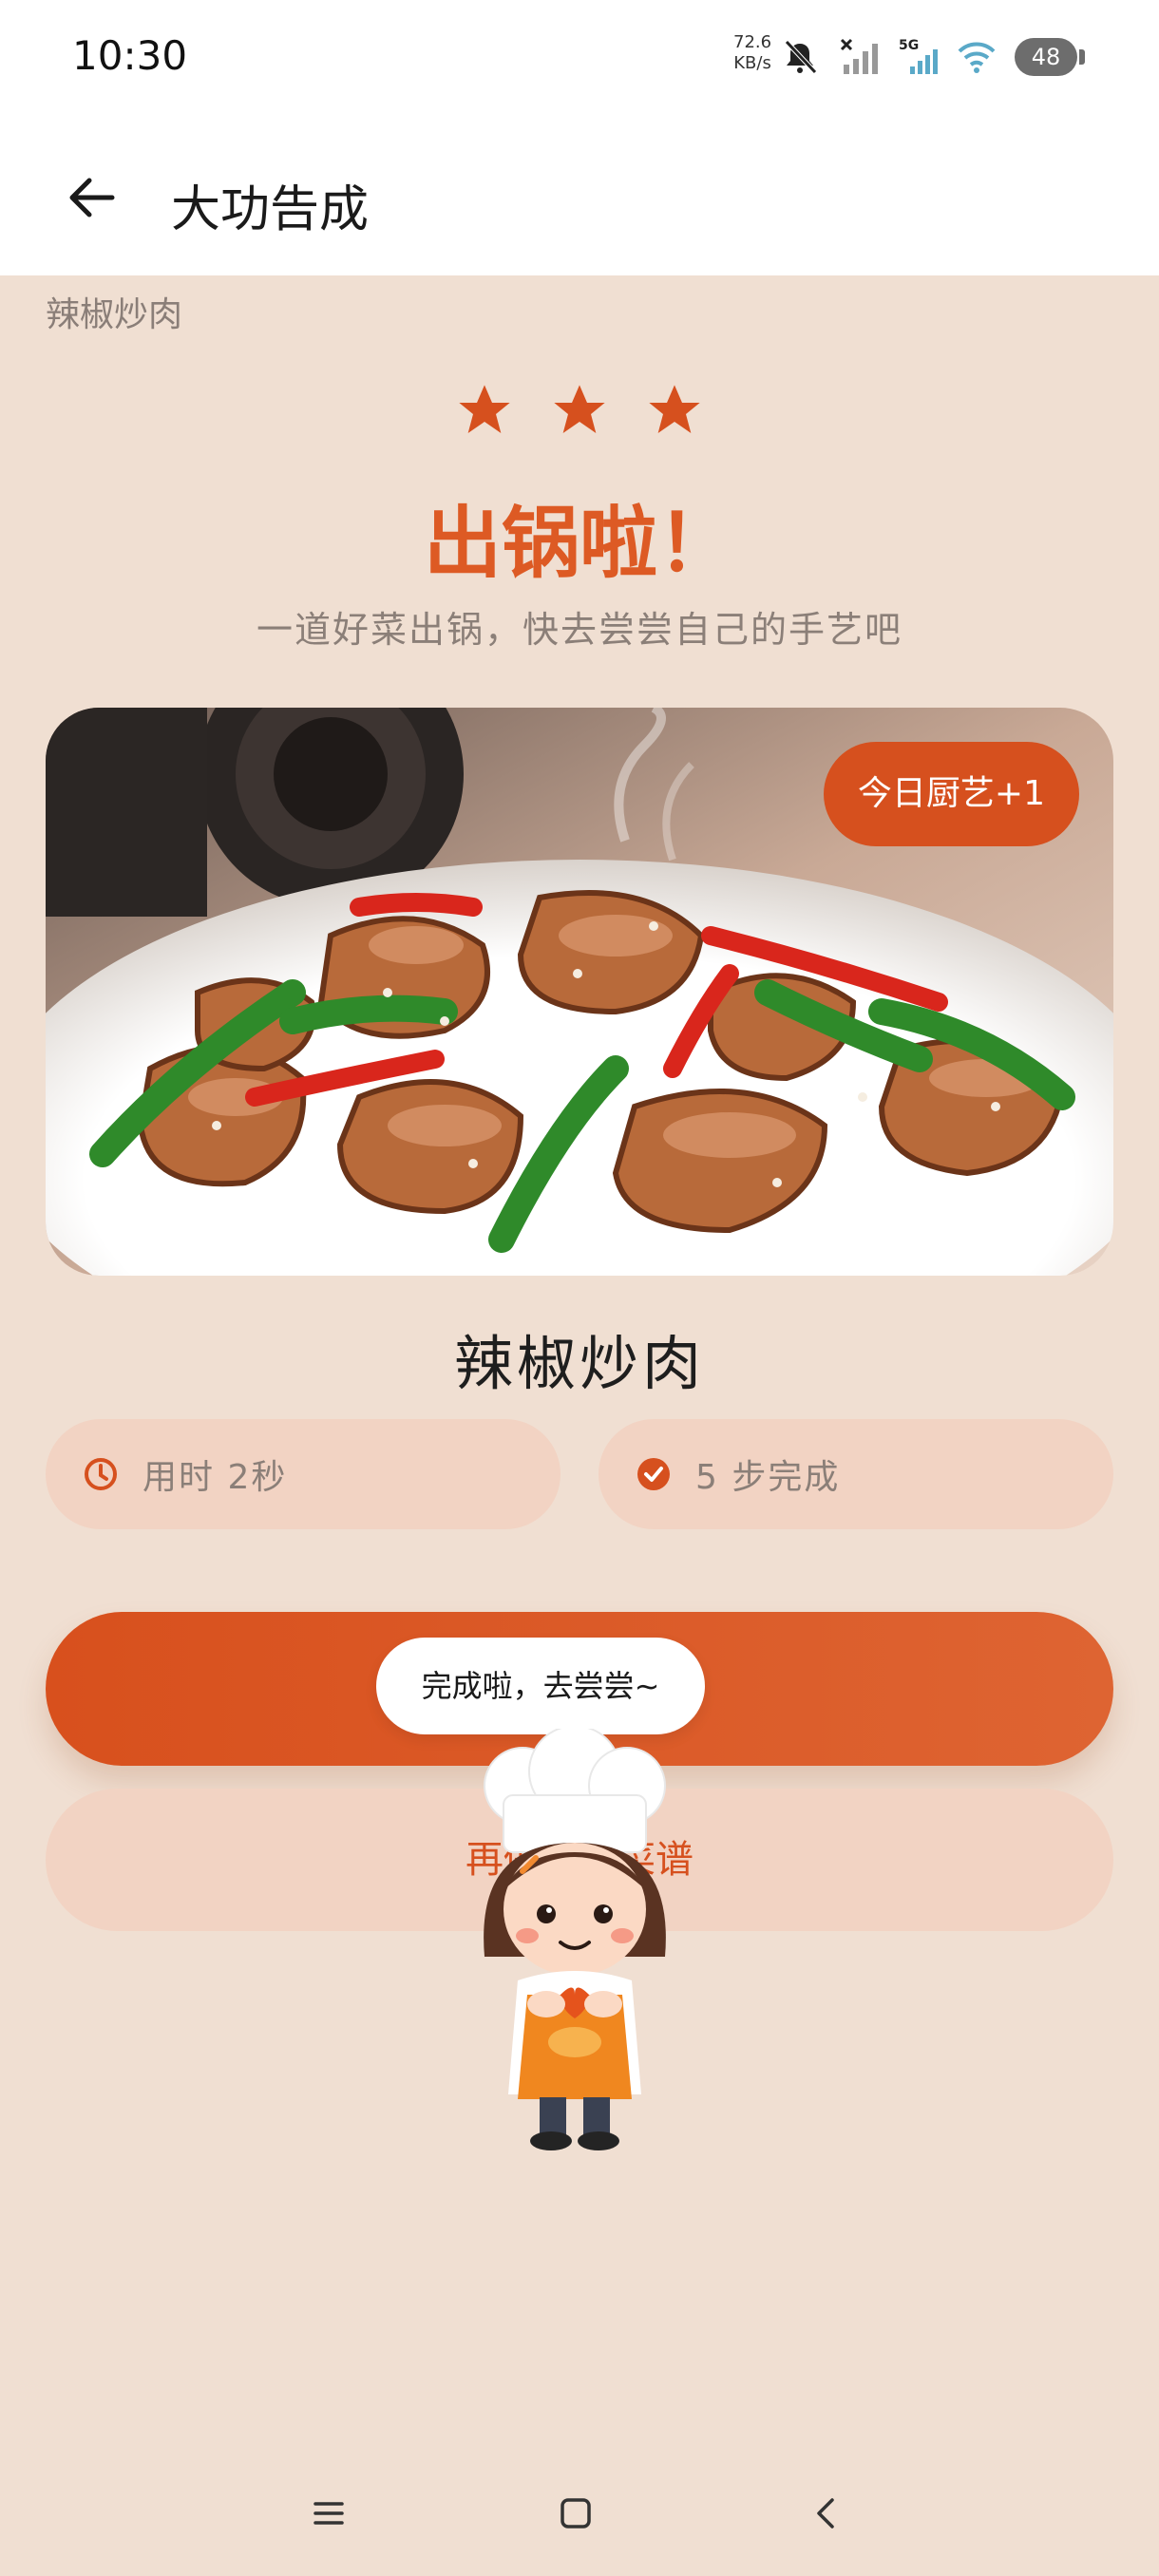 This screenshot has height=2576, width=1159. I want to click on status-time: 10:30, so click(130, 55).